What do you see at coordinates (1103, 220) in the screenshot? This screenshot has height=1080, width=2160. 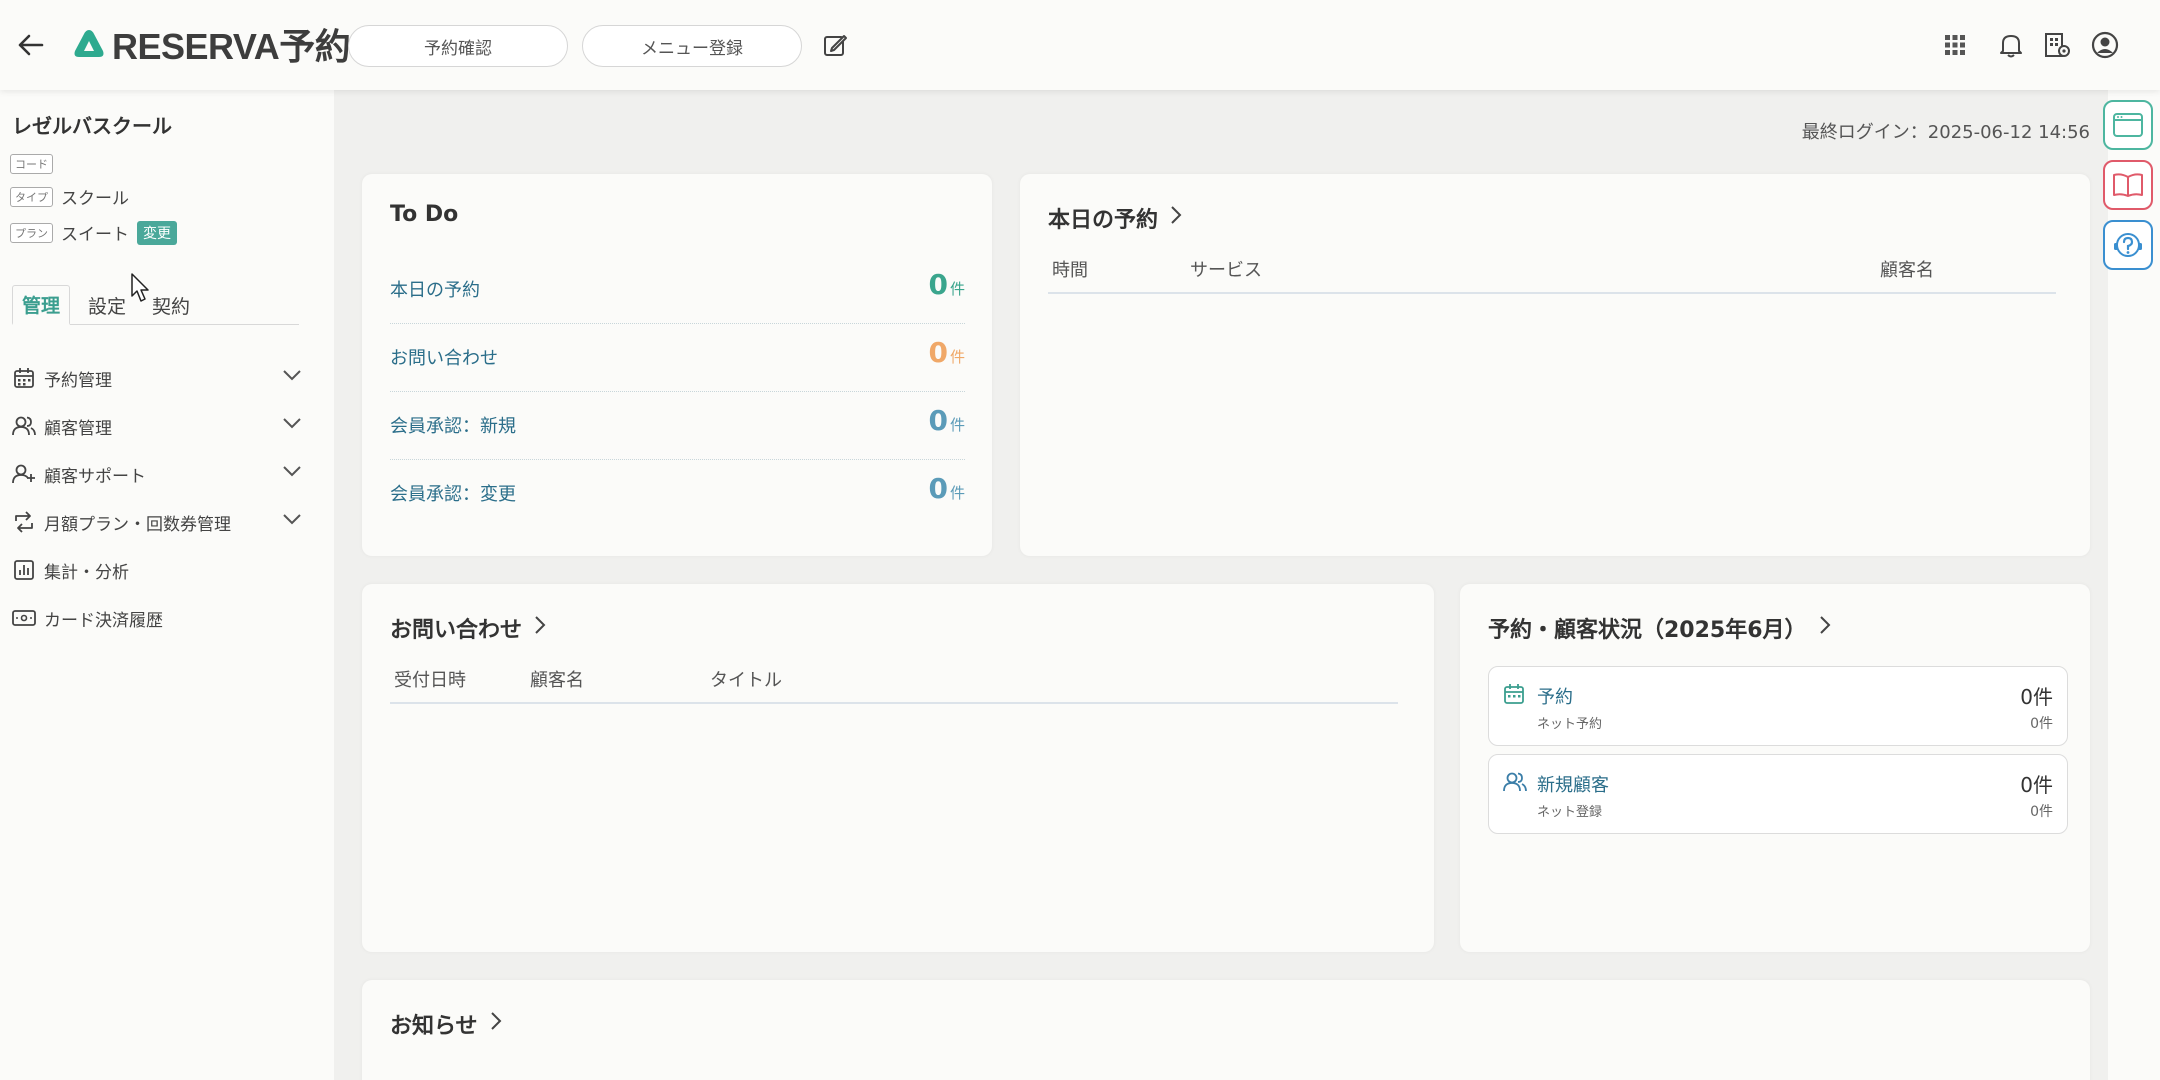 I see `card-title-text: 本日の予約` at bounding box center [1103, 220].